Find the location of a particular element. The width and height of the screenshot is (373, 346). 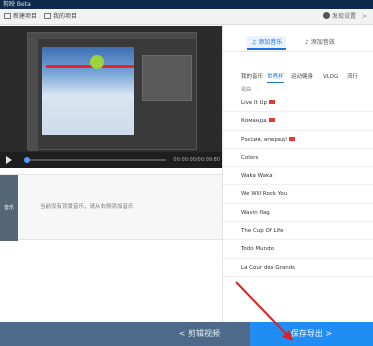

my-projects-icon is located at coordinates (47, 16).